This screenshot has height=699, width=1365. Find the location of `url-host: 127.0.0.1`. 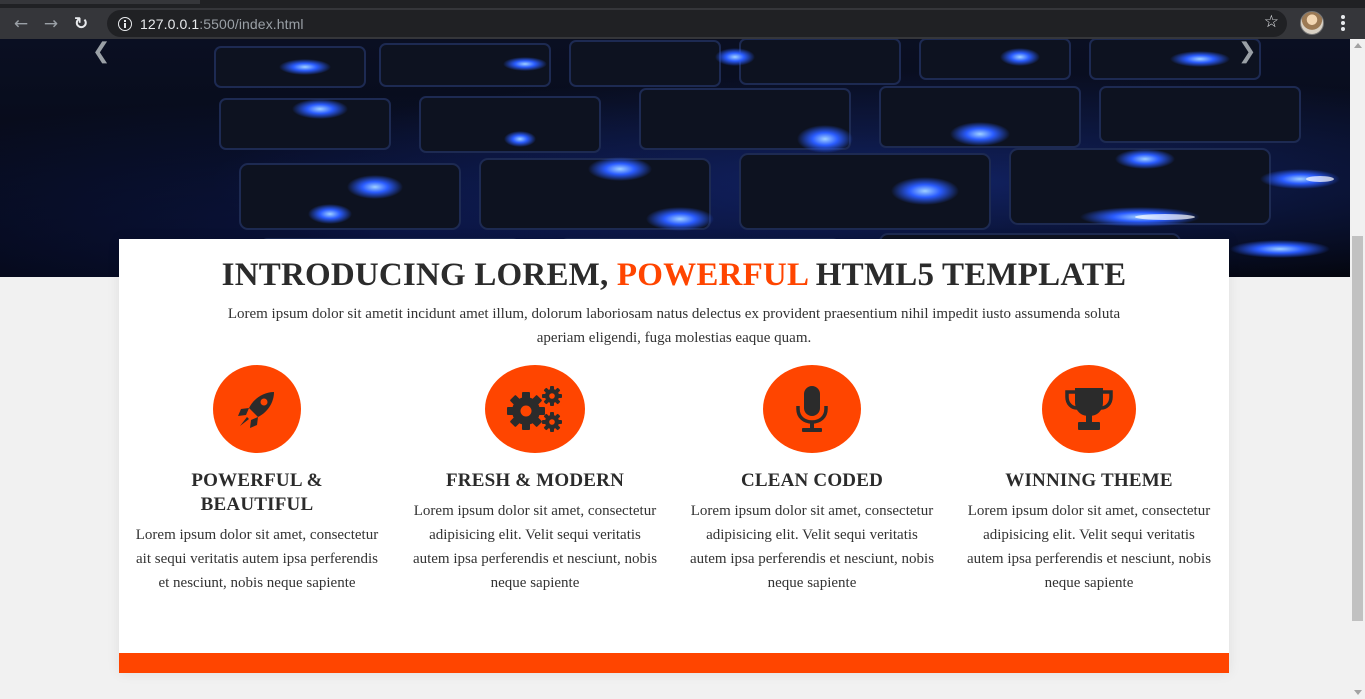

url-host: 127.0.0.1 is located at coordinates (170, 23).